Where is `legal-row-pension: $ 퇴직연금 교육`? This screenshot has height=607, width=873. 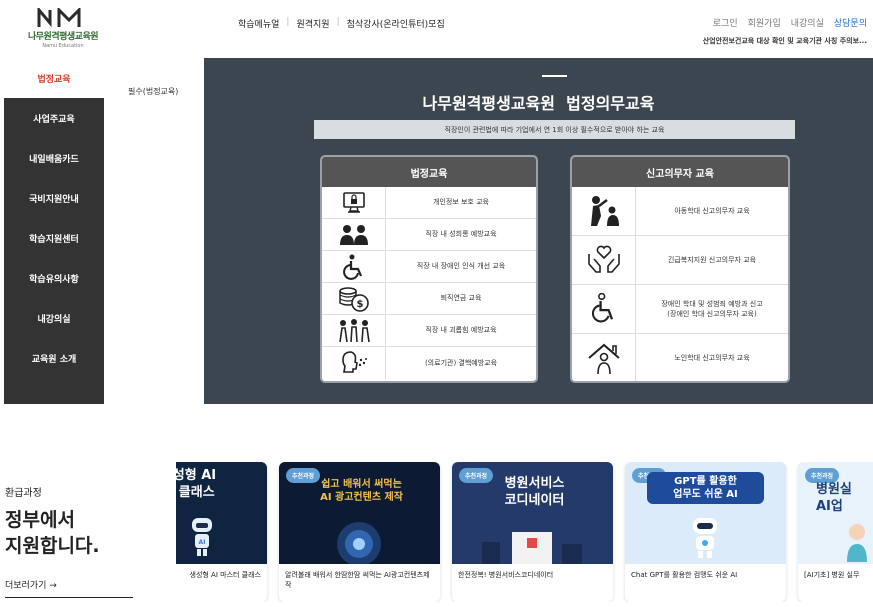 legal-row-pension: $ 퇴직연금 교육 is located at coordinates (429, 299).